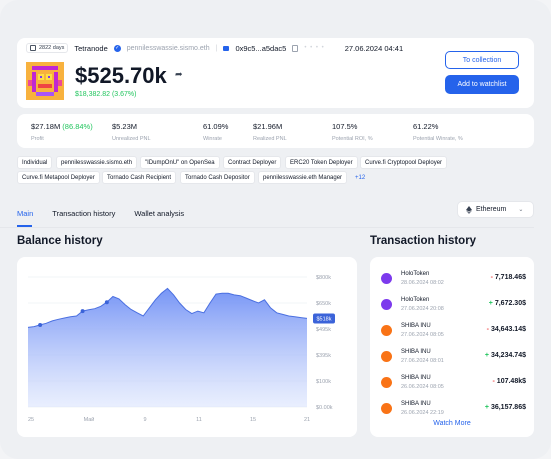 This screenshot has height=459, width=551. I want to click on balance-change: $18,382.82 (3.67%), so click(106, 94).